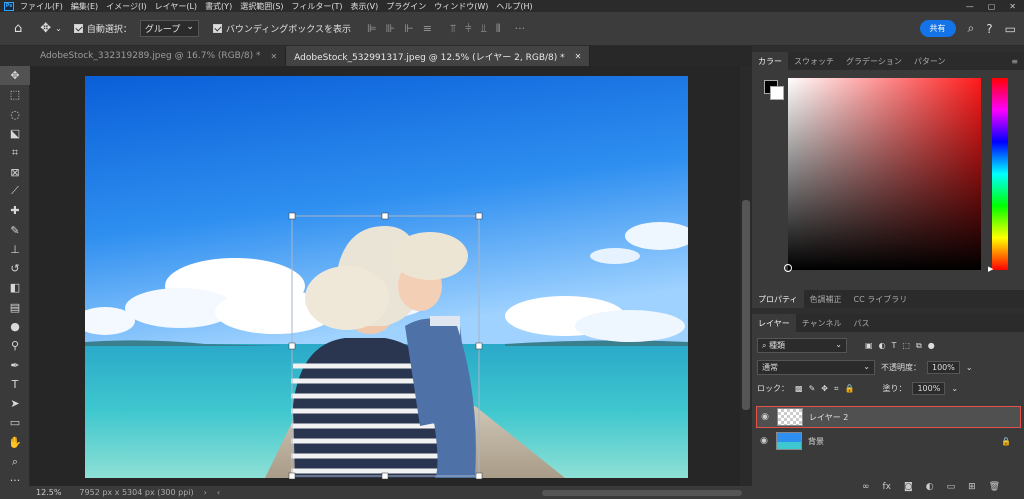 Image resolution: width=1024 pixels, height=499 pixels. I want to click on eraser-icon: ◧, so click(15, 287).